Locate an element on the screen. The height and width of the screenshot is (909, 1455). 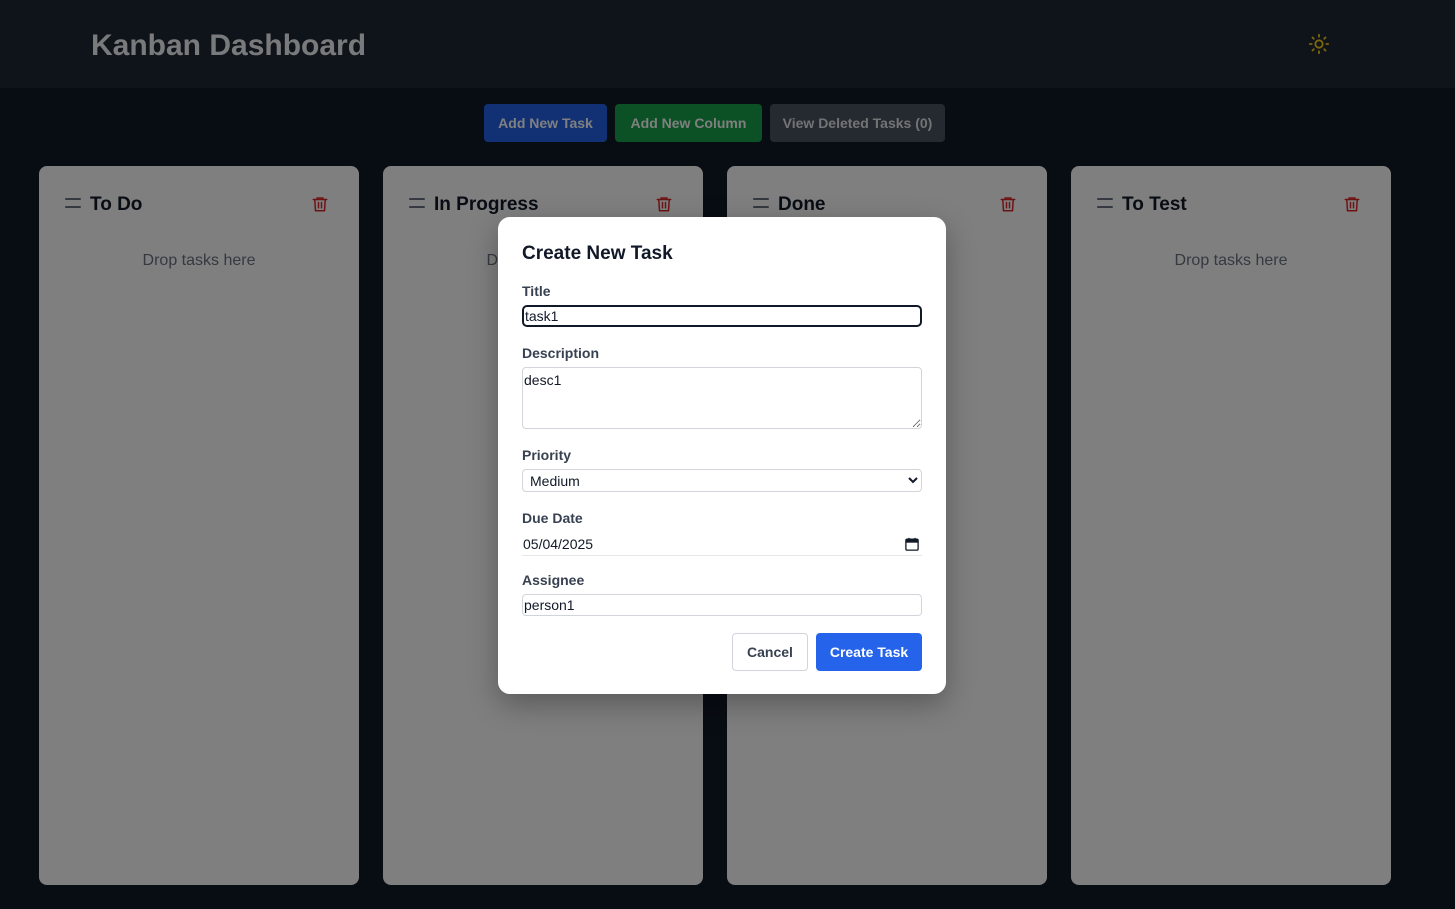
modal-title: Create New Task is located at coordinates (597, 253).